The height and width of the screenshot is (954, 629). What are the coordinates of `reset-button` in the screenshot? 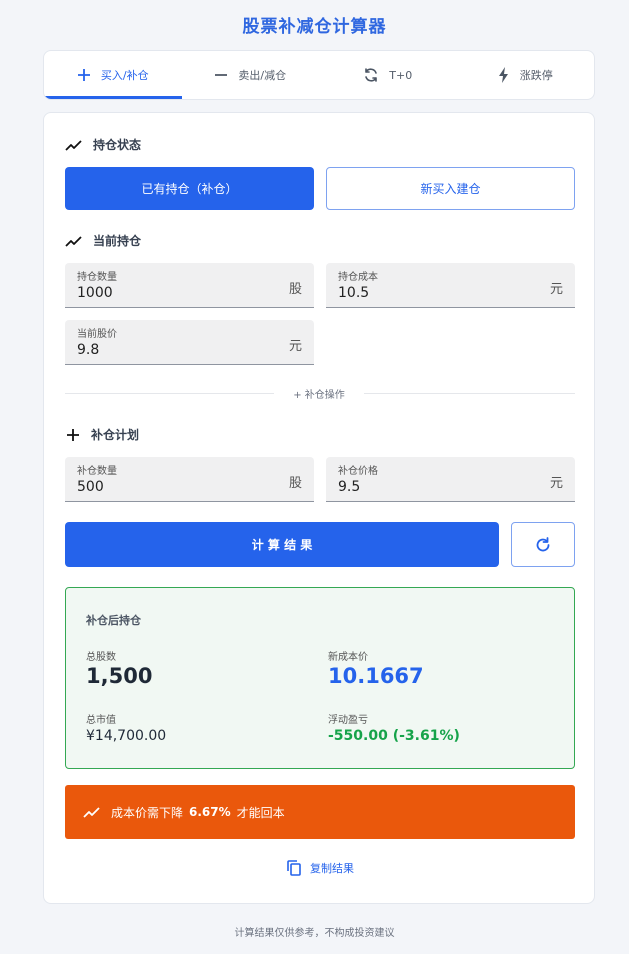 It's located at (543, 544).